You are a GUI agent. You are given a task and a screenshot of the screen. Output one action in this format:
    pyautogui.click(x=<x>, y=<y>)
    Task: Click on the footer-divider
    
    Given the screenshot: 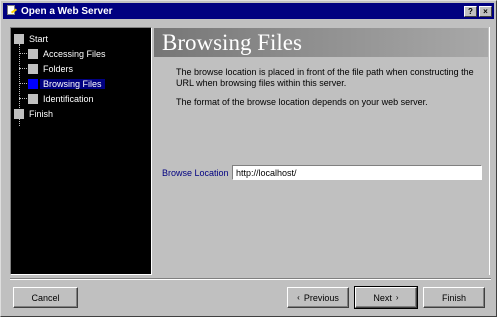 What is the action you would take?
    pyautogui.click(x=250, y=279)
    